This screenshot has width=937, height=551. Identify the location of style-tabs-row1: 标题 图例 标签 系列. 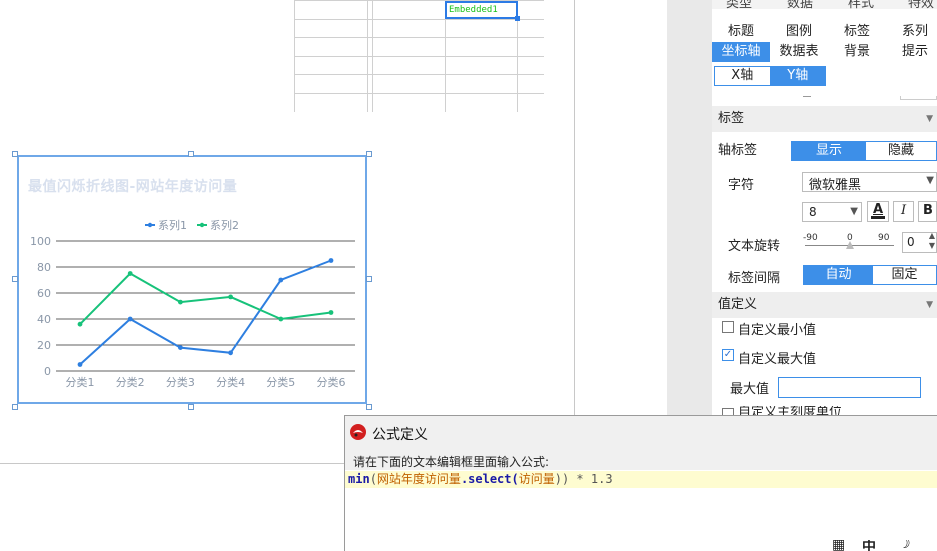
(824, 32).